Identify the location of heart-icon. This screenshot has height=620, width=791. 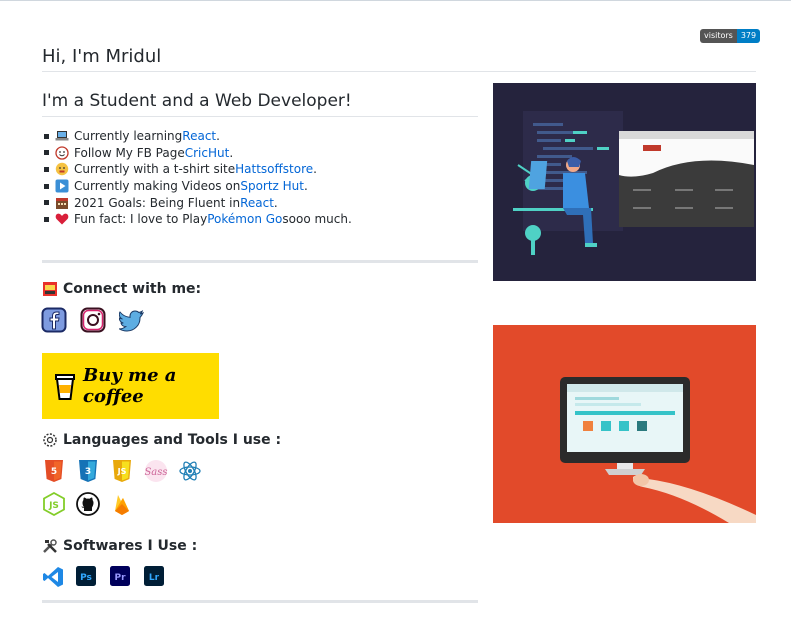
(62, 219).